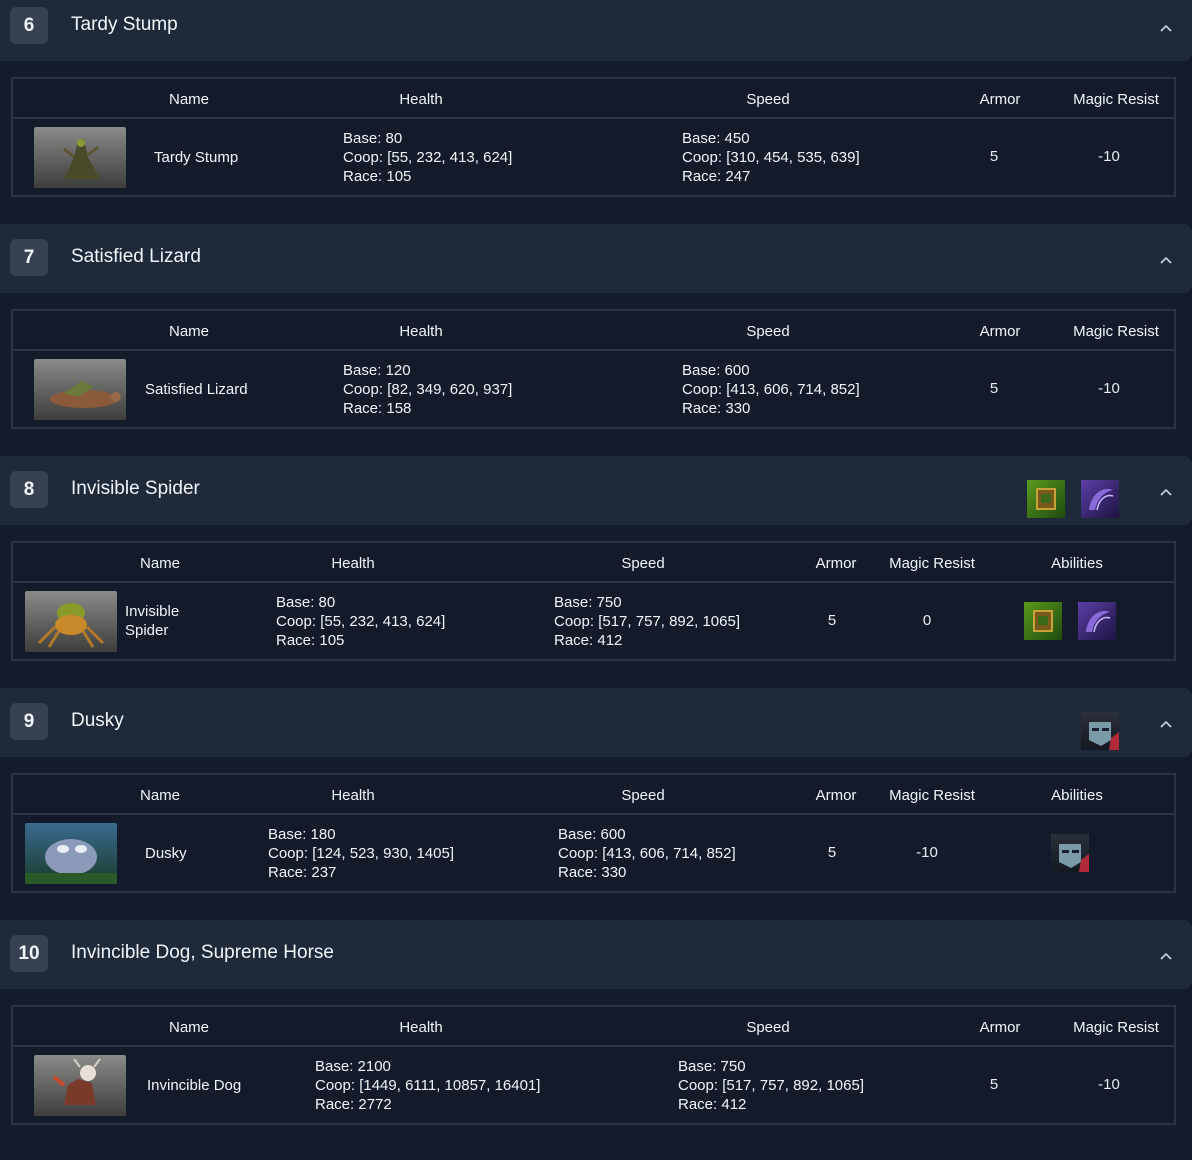 This screenshot has width=1192, height=1160. Describe the element at coordinates (194, 1085) in the screenshot. I see `unit-name: Invincible Dog` at that location.